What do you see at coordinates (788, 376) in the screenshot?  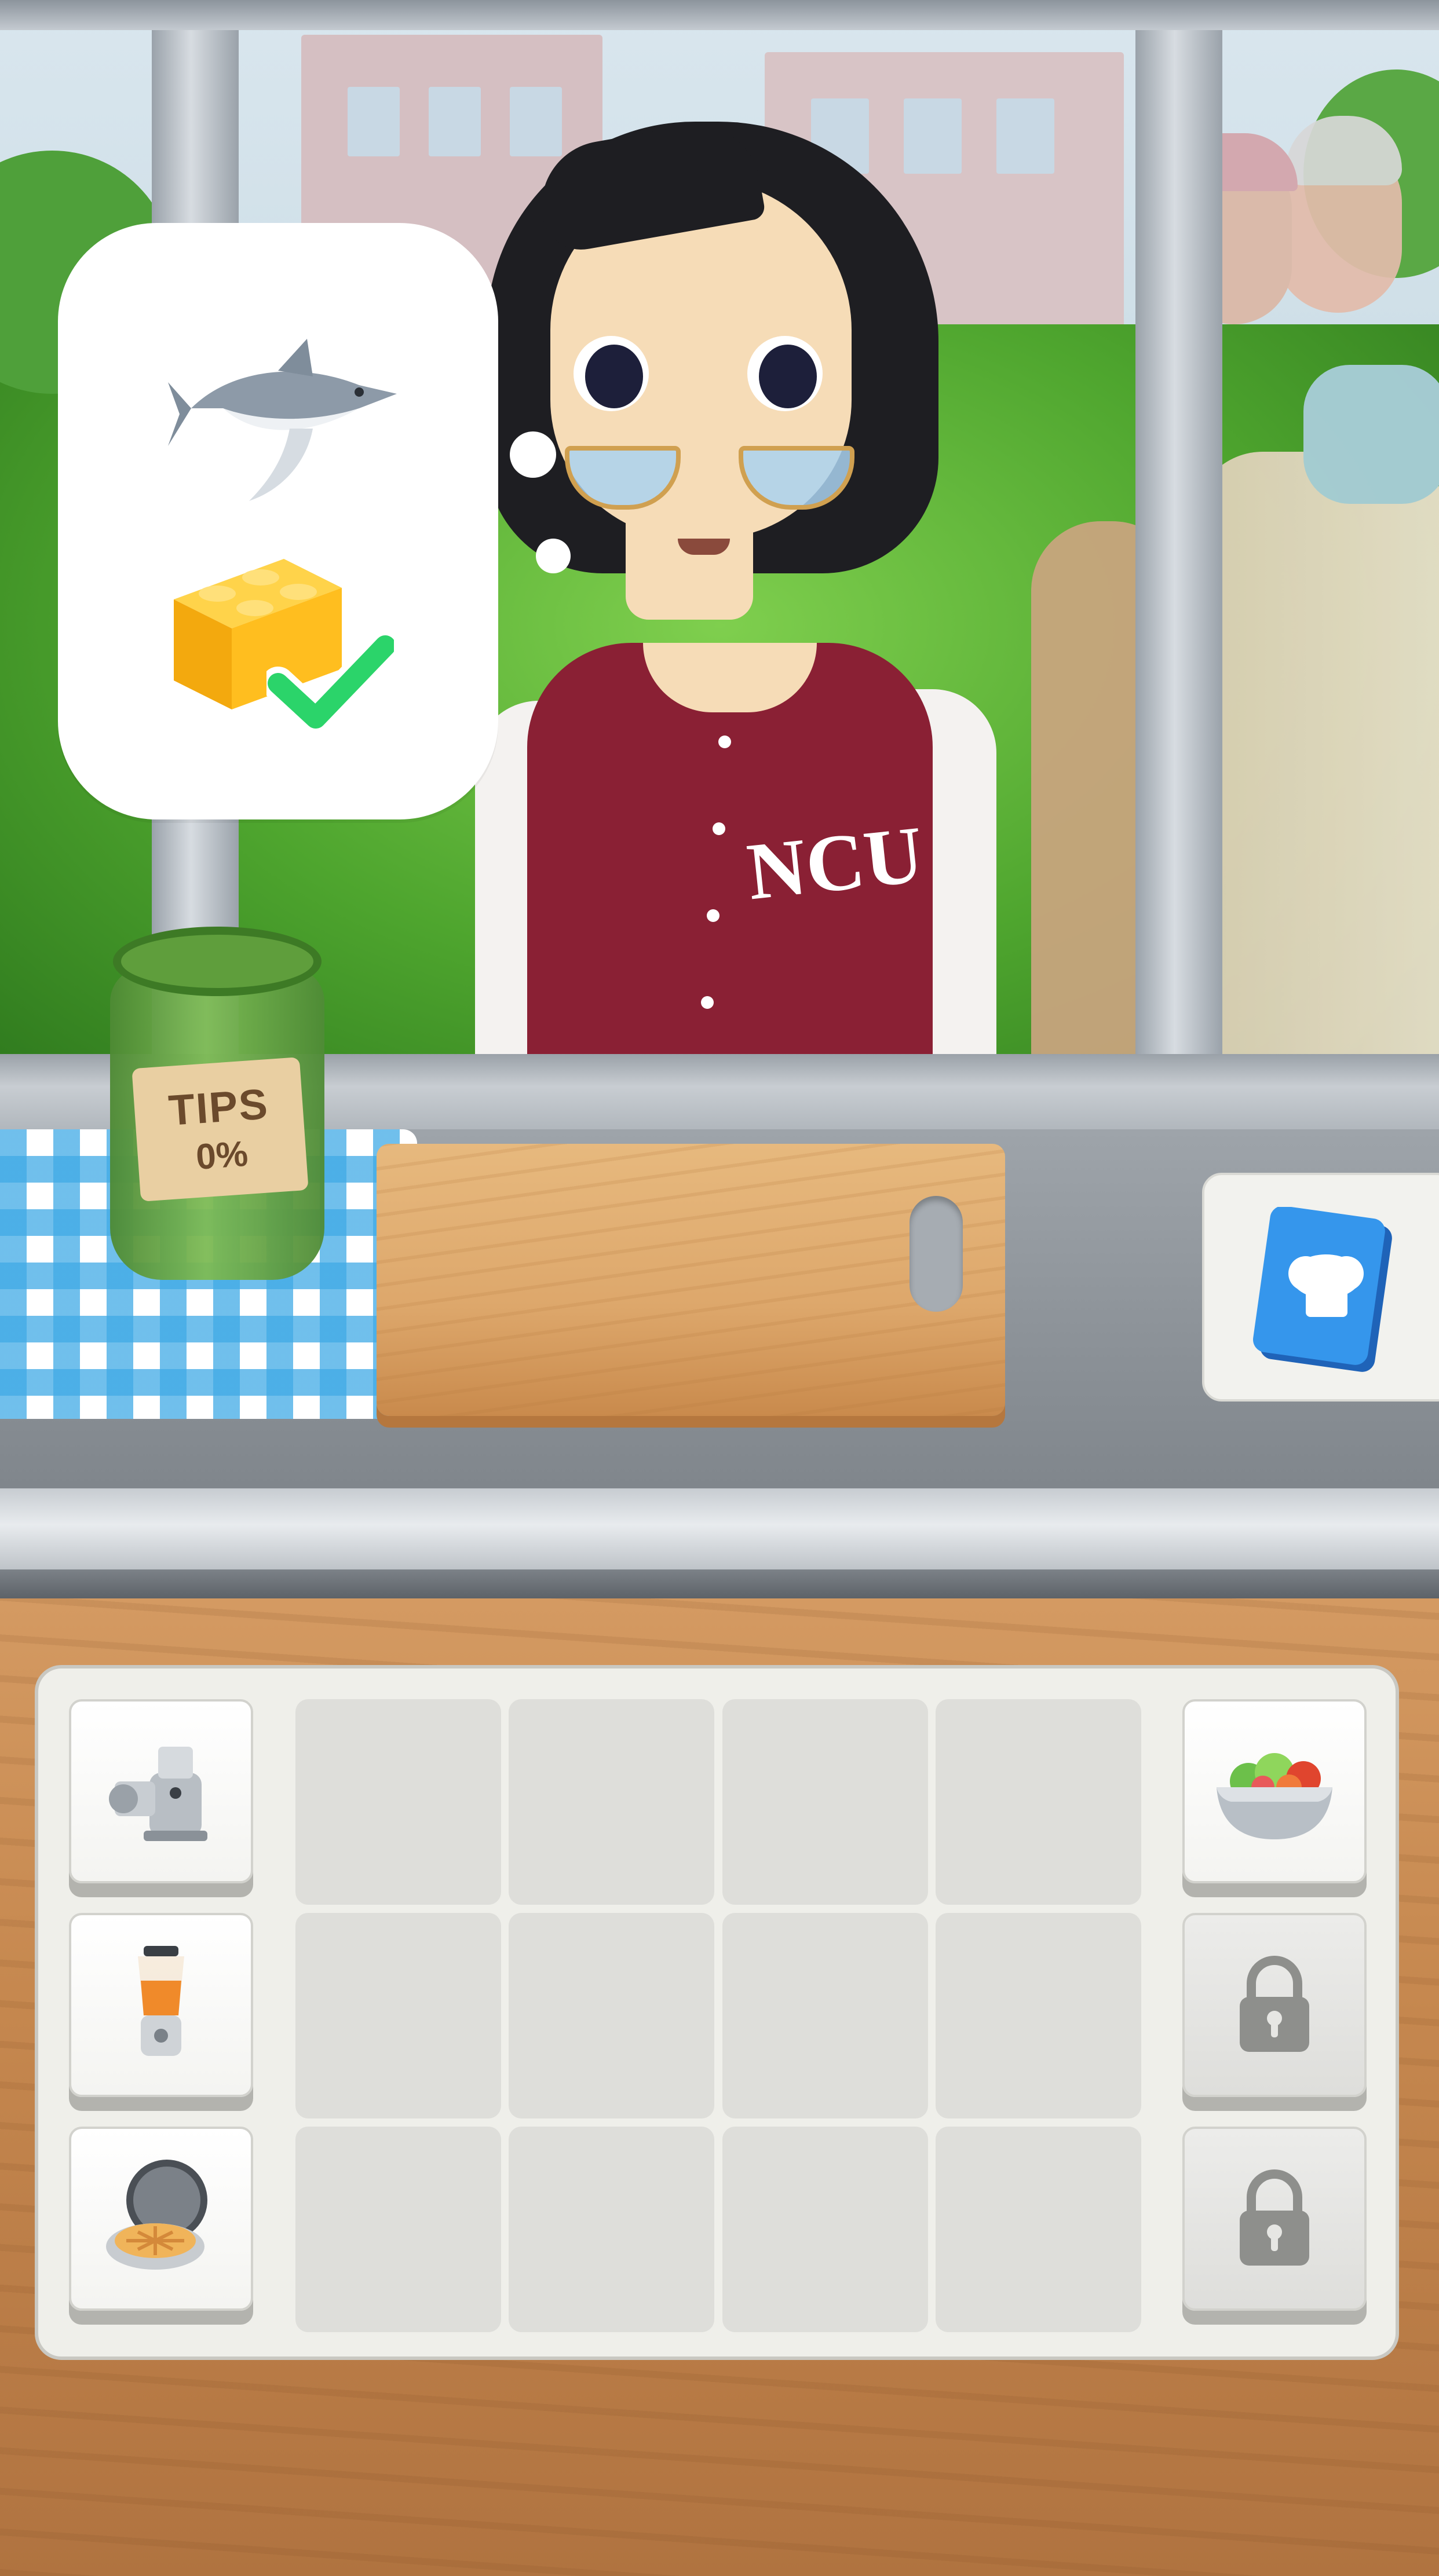 I see `customer-right-pupil` at bounding box center [788, 376].